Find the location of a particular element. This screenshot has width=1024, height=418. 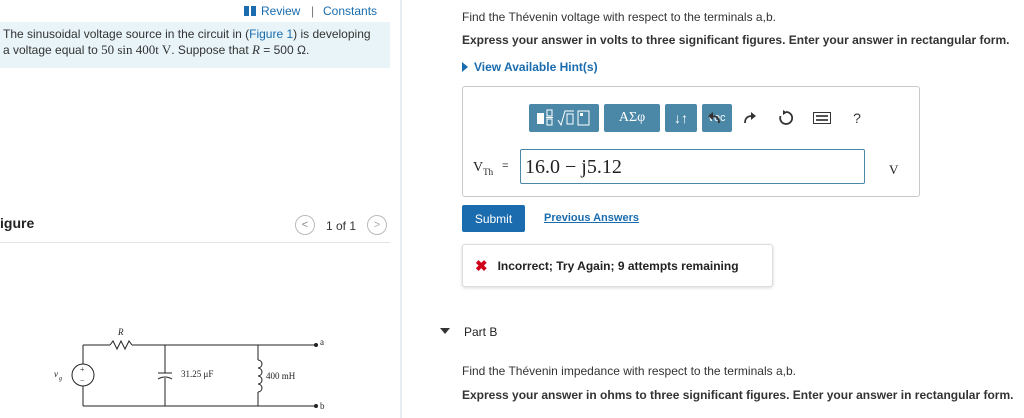

r-value: = 500 Ω. is located at coordinates (284, 50).